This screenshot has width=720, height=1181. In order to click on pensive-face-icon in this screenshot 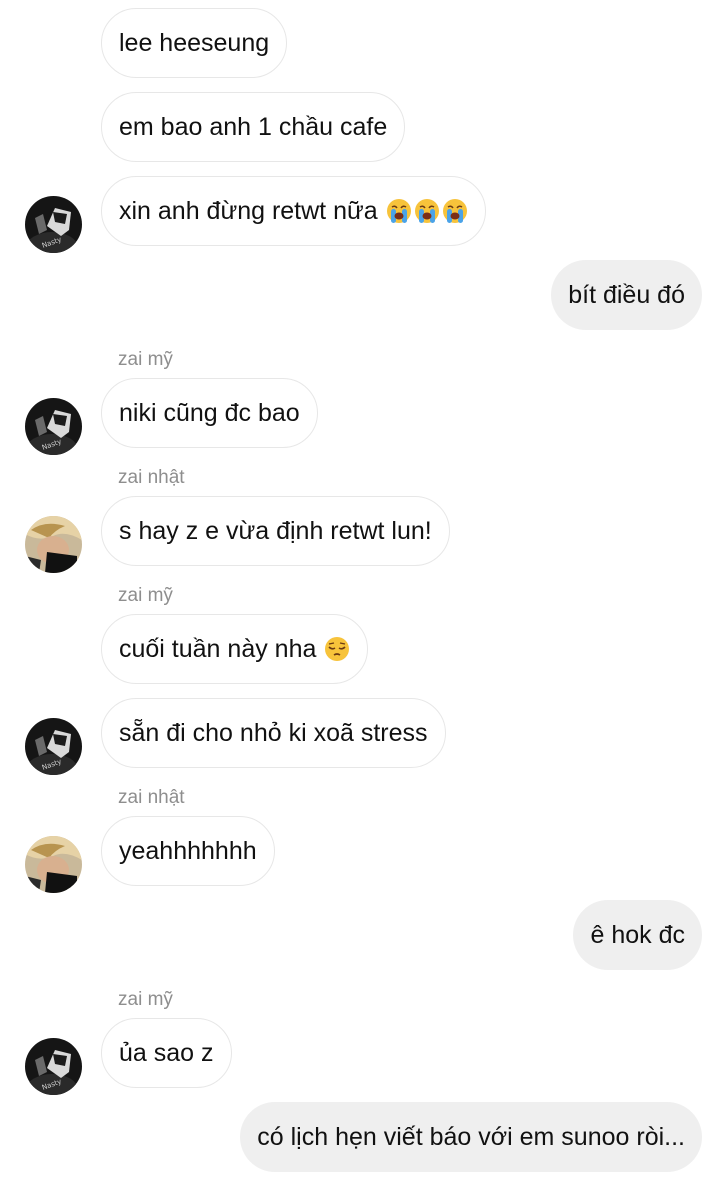, I will do `click(337, 649)`.